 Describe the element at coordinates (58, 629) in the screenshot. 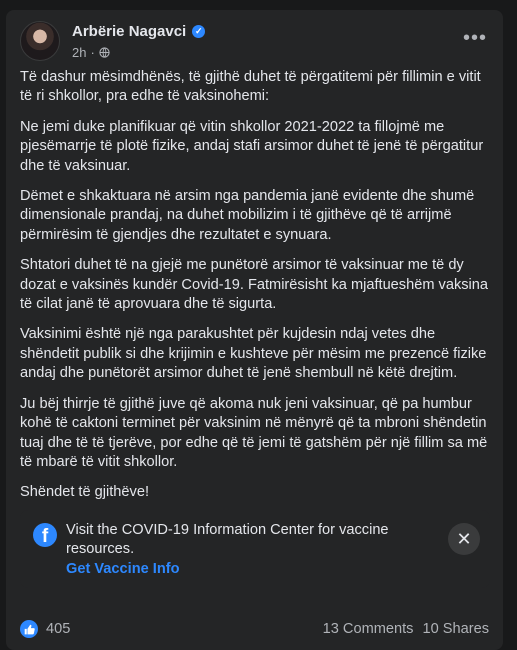

I see `reaction-count: 405` at that location.